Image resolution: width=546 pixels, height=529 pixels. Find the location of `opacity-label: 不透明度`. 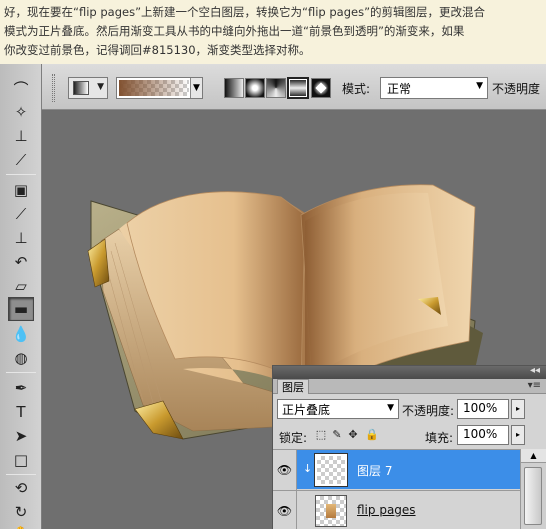

opacity-label: 不透明度 is located at coordinates (516, 89).